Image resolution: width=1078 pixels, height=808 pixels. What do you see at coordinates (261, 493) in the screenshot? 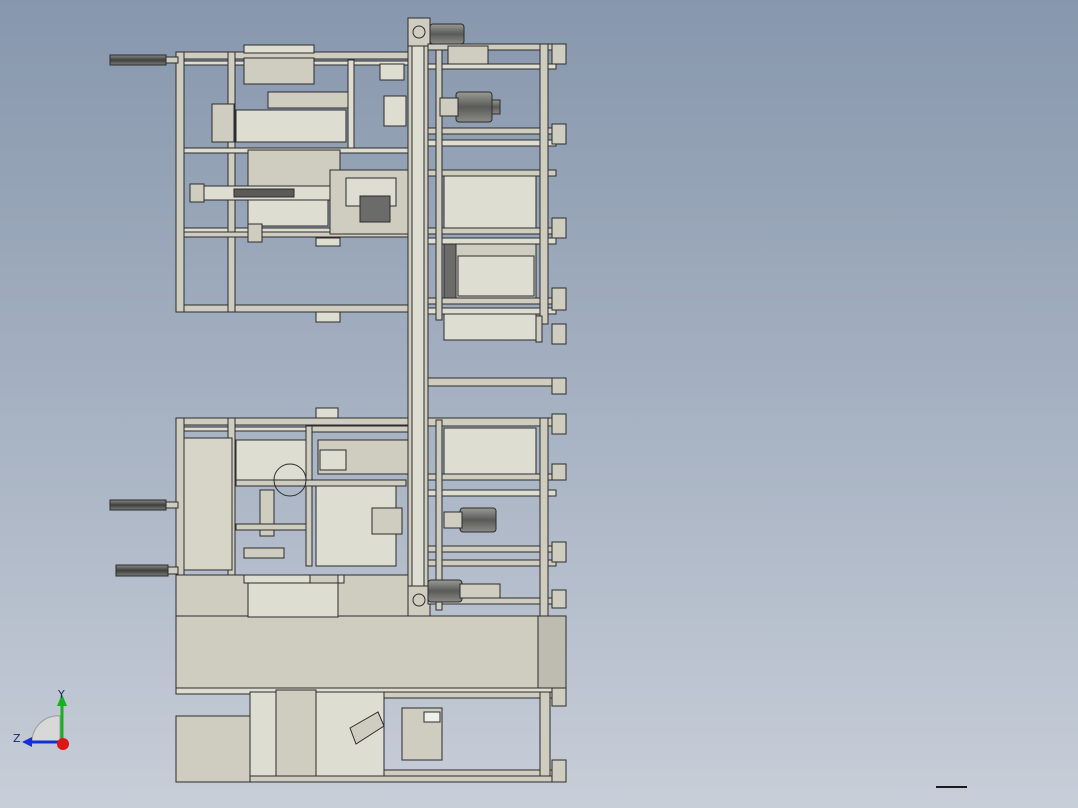
I see `lower-frame-module` at bounding box center [261, 493].